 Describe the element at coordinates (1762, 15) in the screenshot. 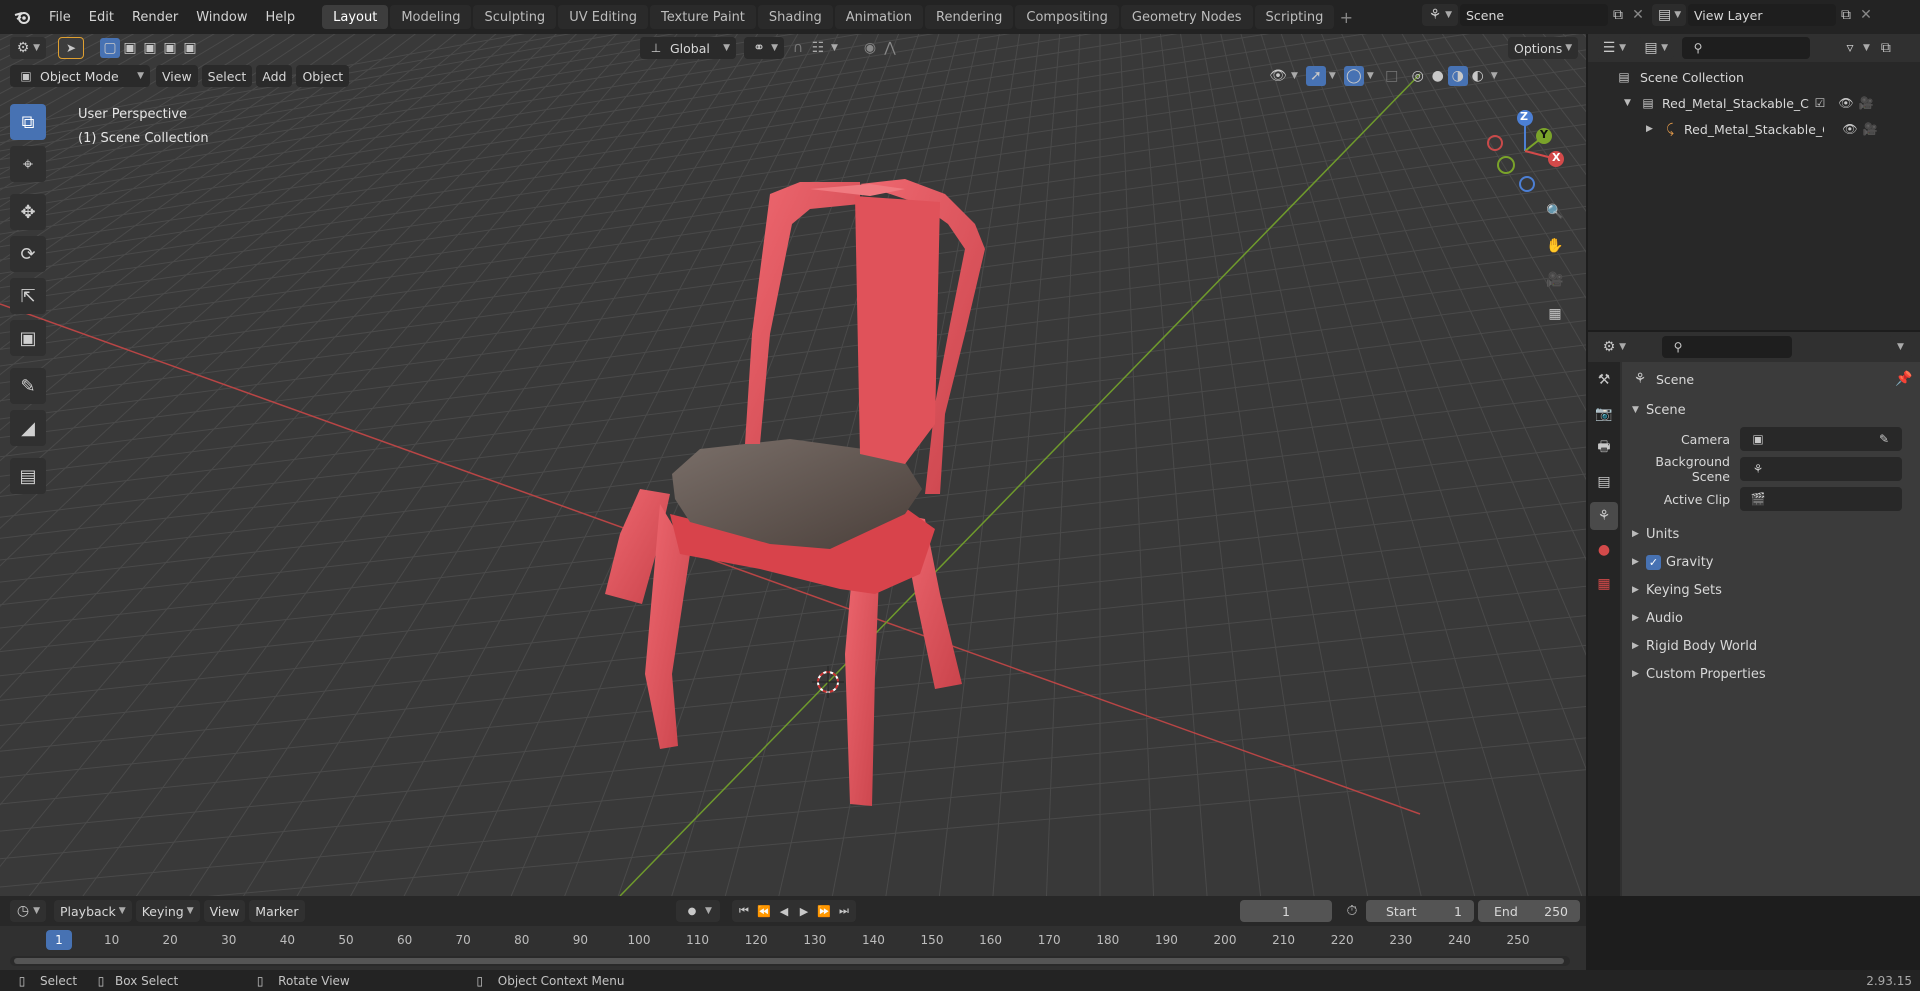

I see `view-layer-selector: View Layer` at that location.